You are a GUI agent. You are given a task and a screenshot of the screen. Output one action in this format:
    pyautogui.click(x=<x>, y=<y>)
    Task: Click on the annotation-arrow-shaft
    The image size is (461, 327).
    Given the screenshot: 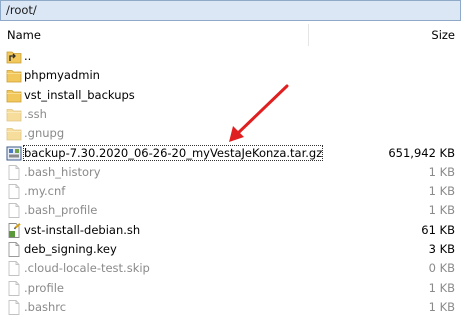 What is the action you would take?
    pyautogui.click(x=261, y=110)
    